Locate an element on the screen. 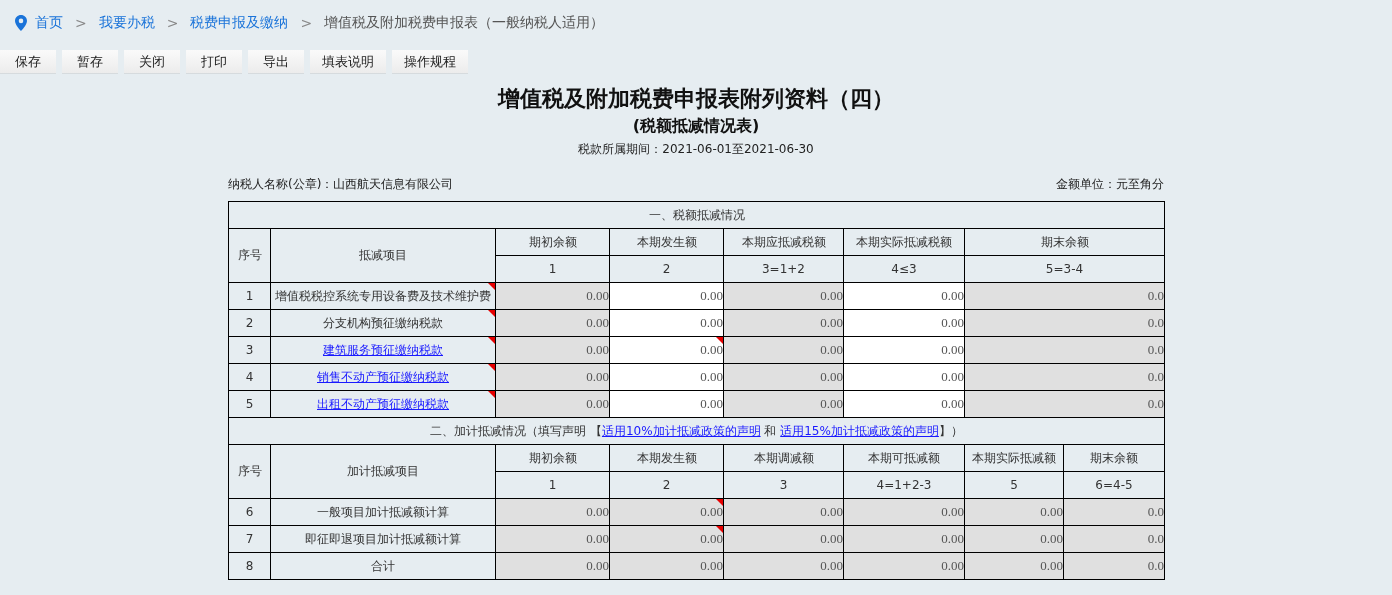 The height and width of the screenshot is (595, 1392). column-header: 本期调减额 is located at coordinates (783, 458).